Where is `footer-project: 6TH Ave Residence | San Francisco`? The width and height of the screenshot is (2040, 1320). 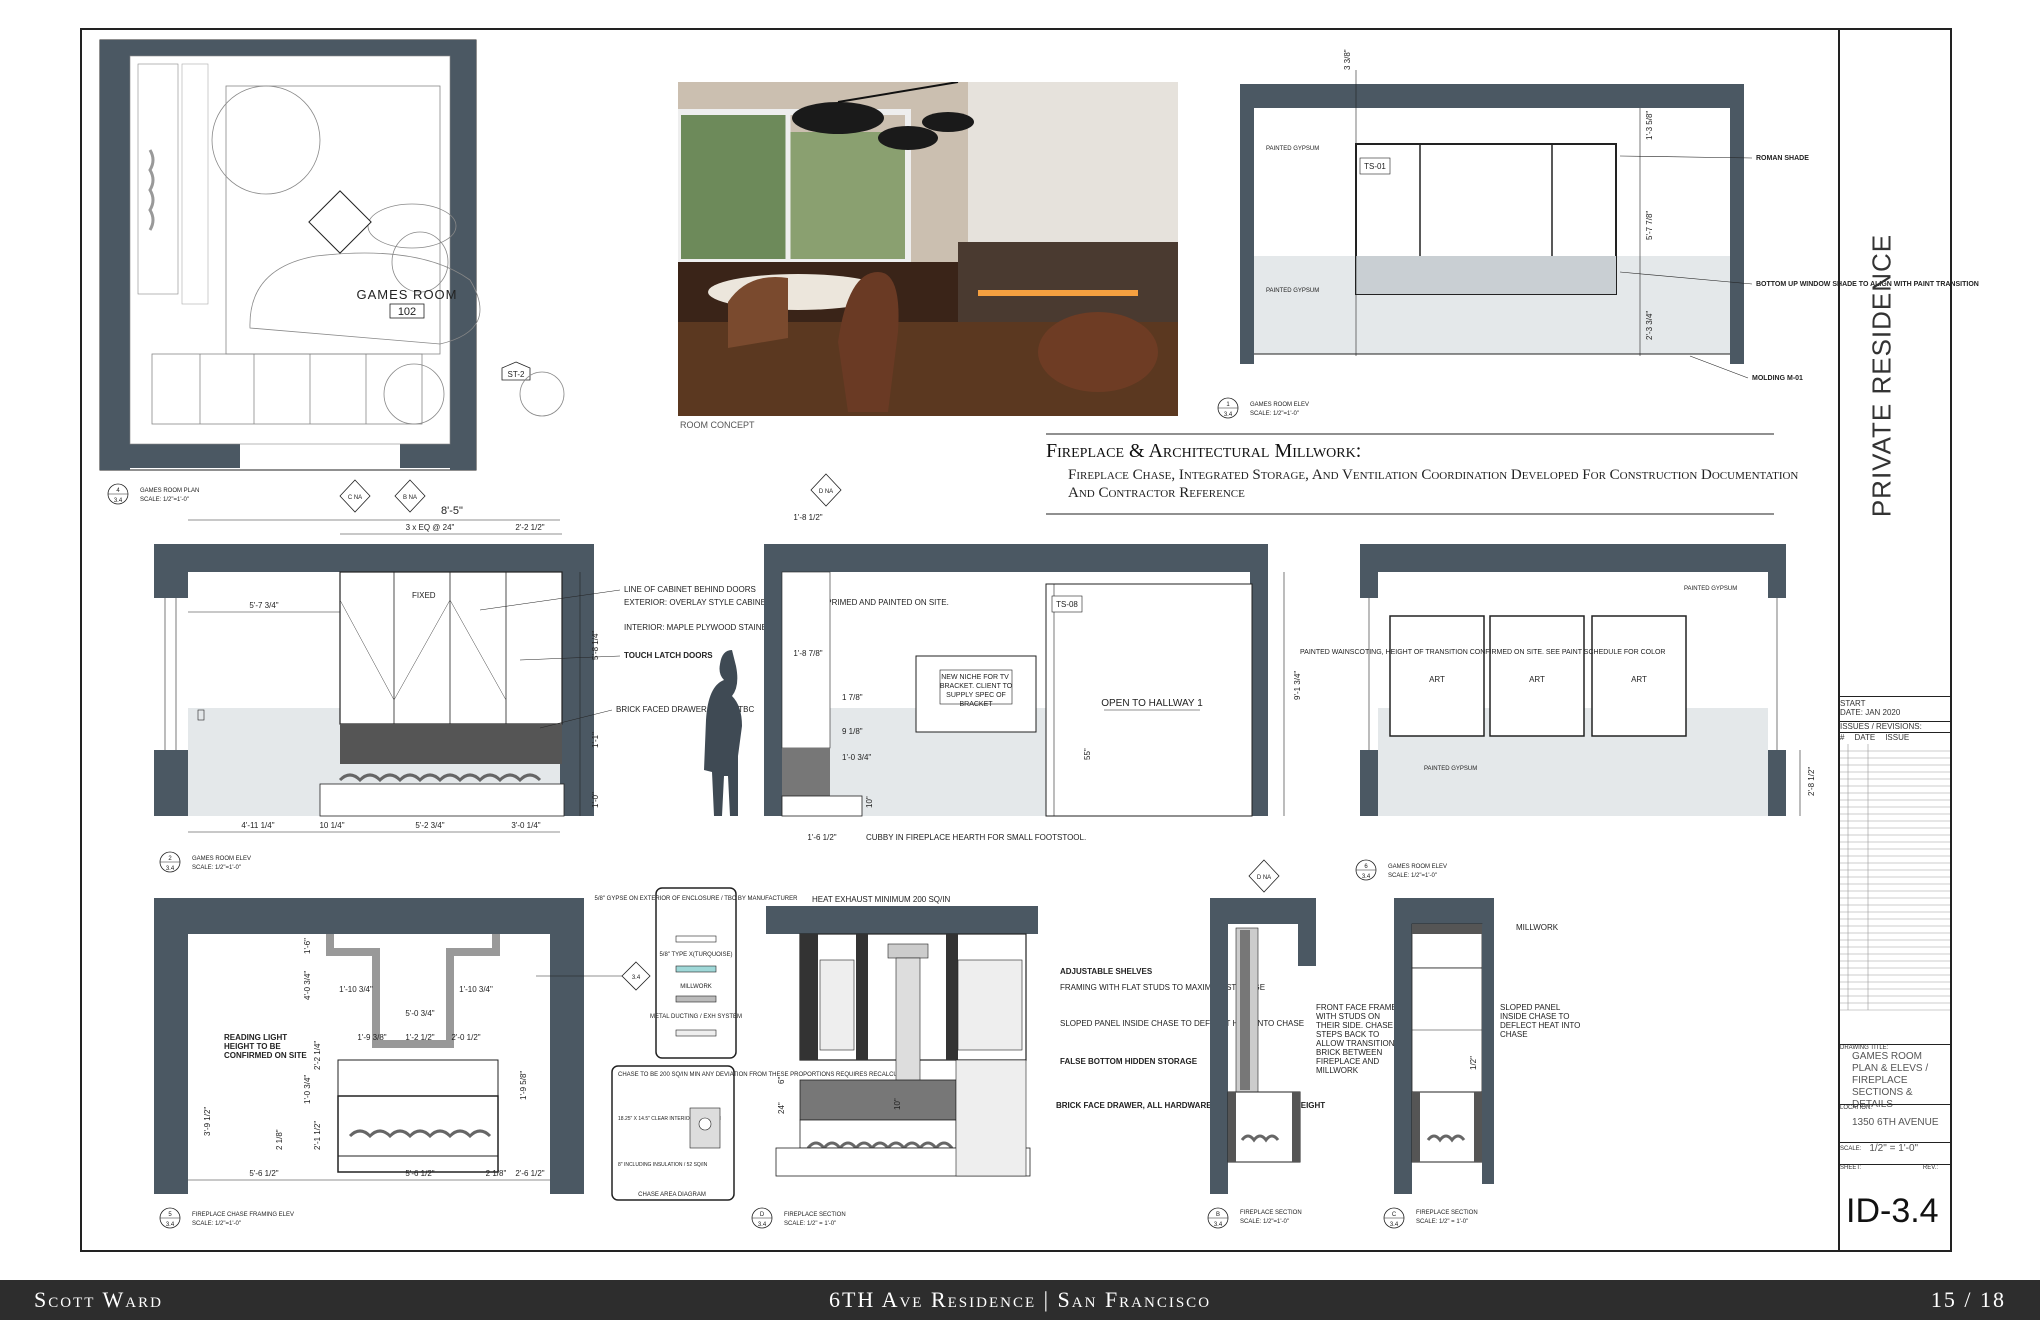 footer-project: 6TH Ave Residence | San Francisco is located at coordinates (1020, 1299).